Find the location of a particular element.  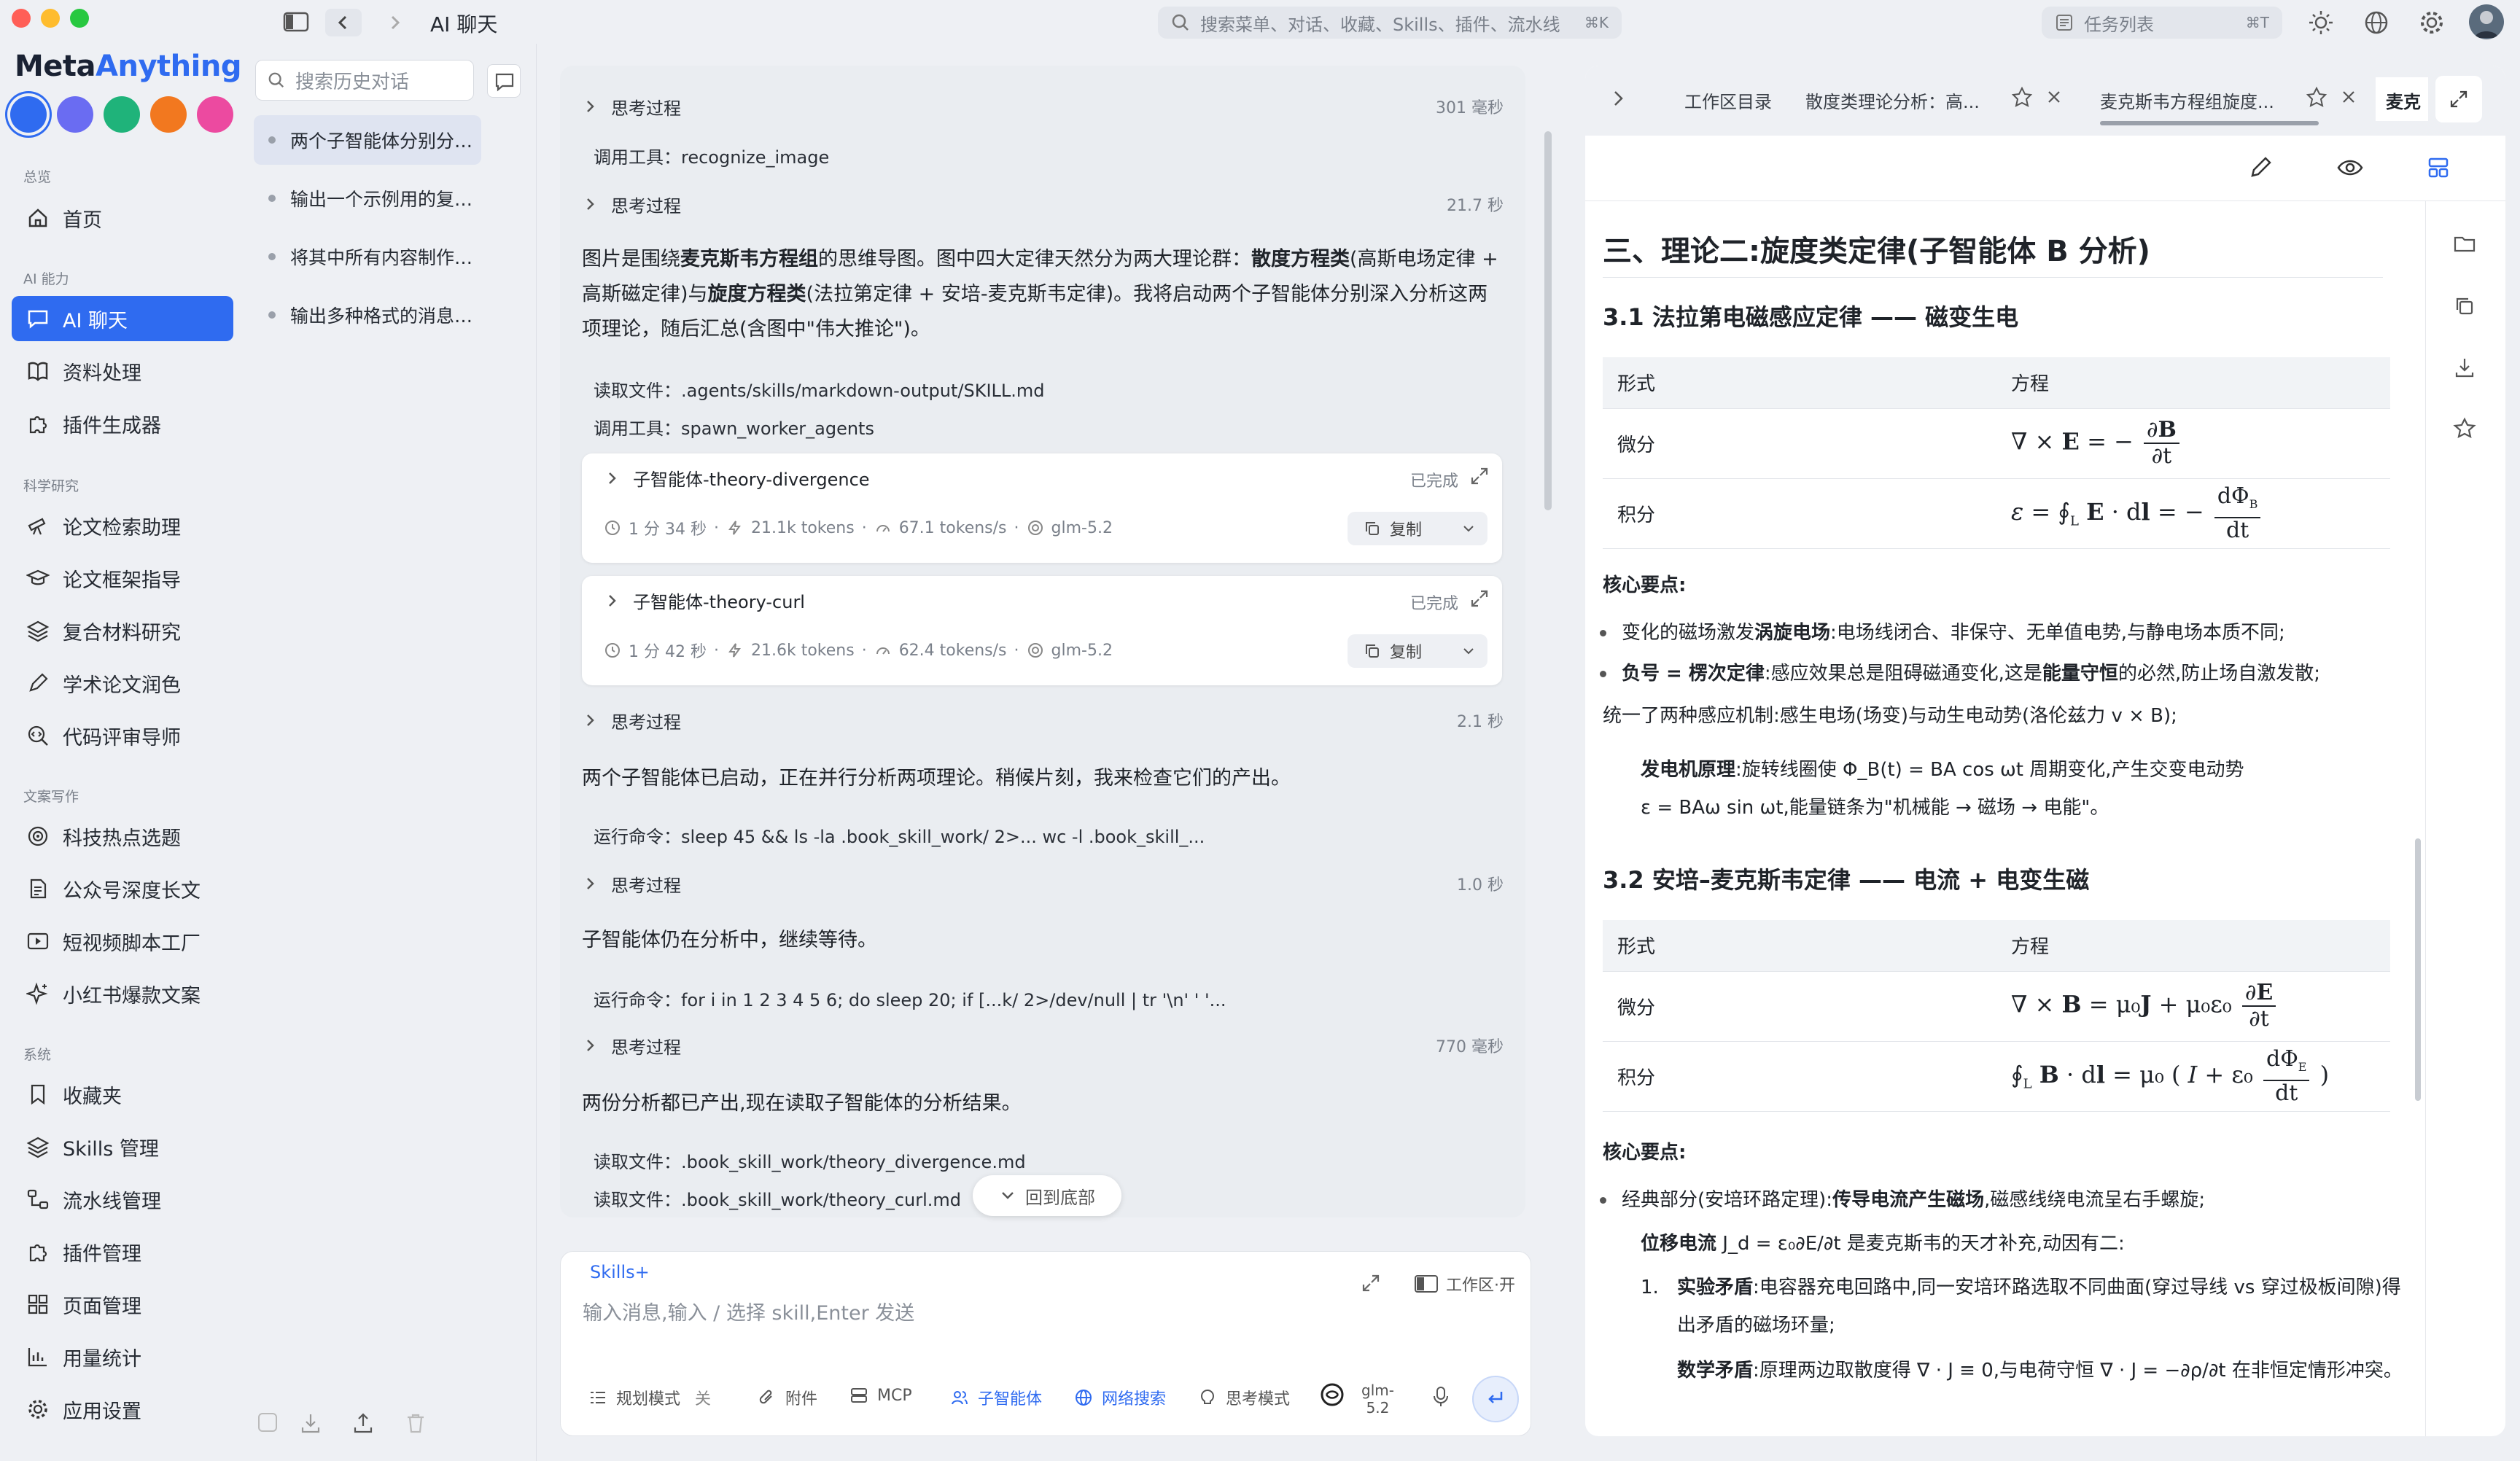

sidebar-item-code-review: 代码评审导师 is located at coordinates (122, 735).